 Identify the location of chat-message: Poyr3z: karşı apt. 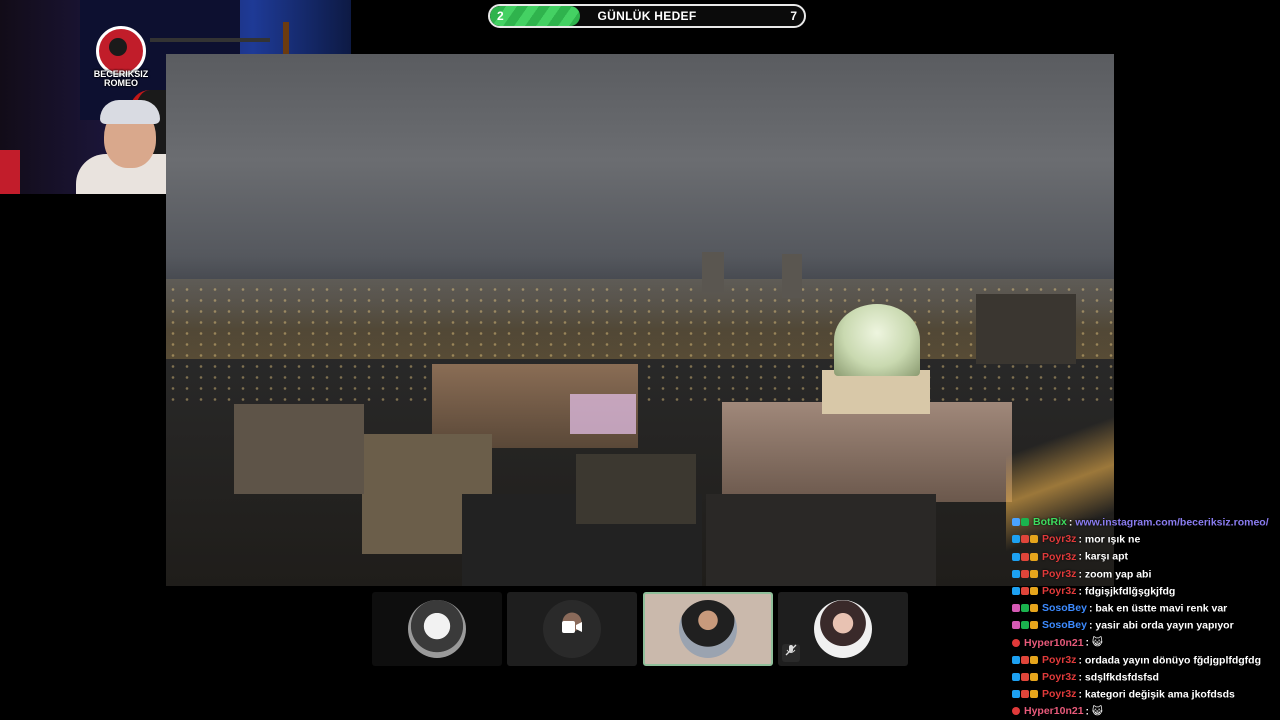
(1145, 556).